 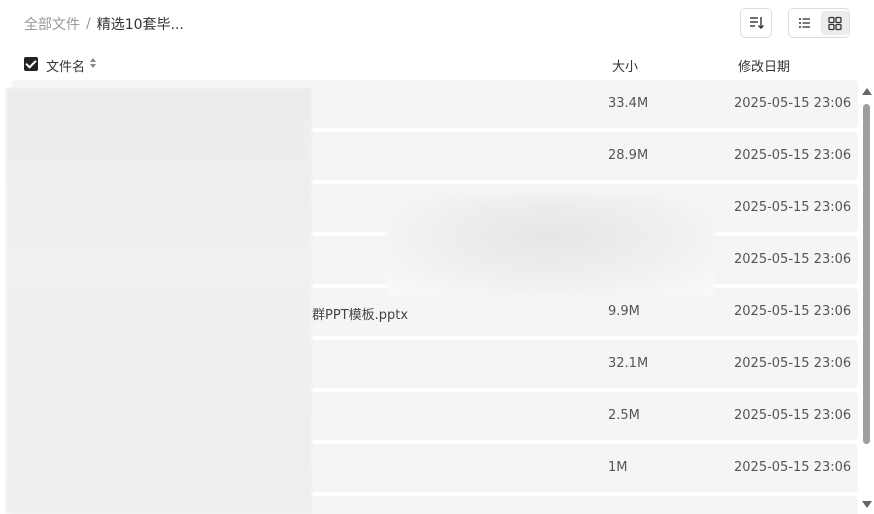 What do you see at coordinates (764, 65) in the screenshot?
I see `column-header-date: 修改日期` at bounding box center [764, 65].